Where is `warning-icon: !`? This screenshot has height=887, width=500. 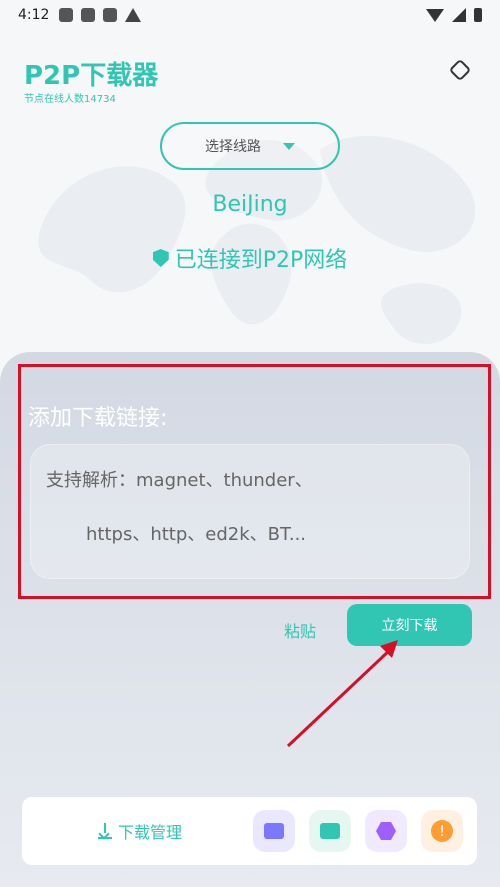
warning-icon: ! is located at coordinates (442, 831).